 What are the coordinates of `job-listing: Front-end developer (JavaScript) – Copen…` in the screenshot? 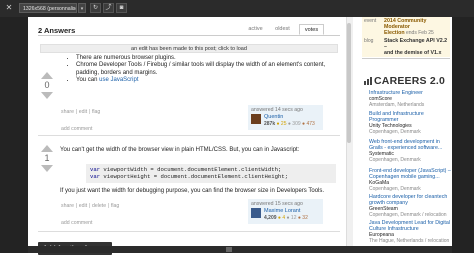 It's located at (410, 180).